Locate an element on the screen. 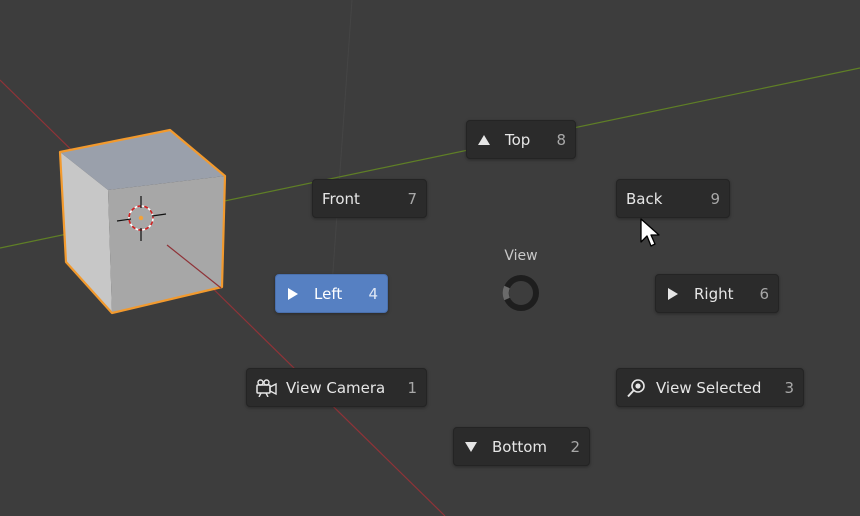 Image resolution: width=860 pixels, height=516 pixels. pie-item-left: Left 4 is located at coordinates (331, 293).